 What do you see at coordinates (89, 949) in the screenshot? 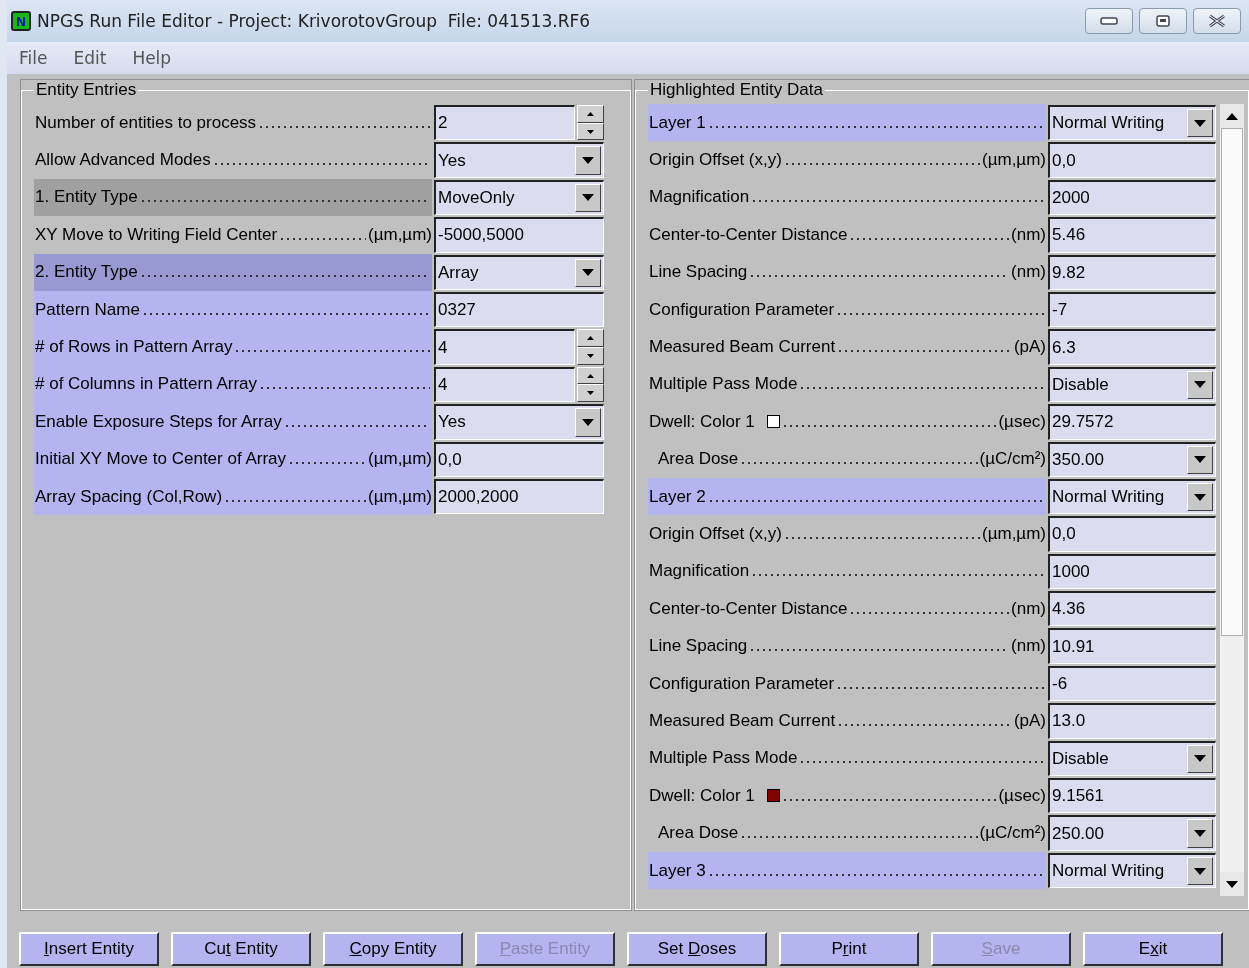
I see `action-button: Insert Entity` at bounding box center [89, 949].